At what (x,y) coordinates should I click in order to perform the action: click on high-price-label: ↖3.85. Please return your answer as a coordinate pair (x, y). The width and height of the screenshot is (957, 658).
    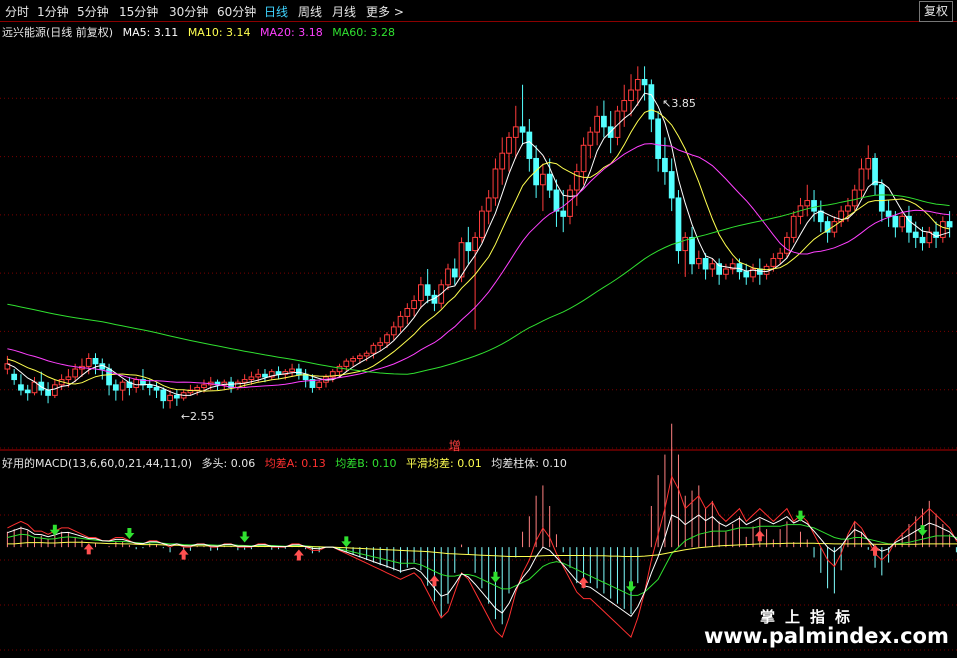
    Looking at the image, I should click on (679, 103).